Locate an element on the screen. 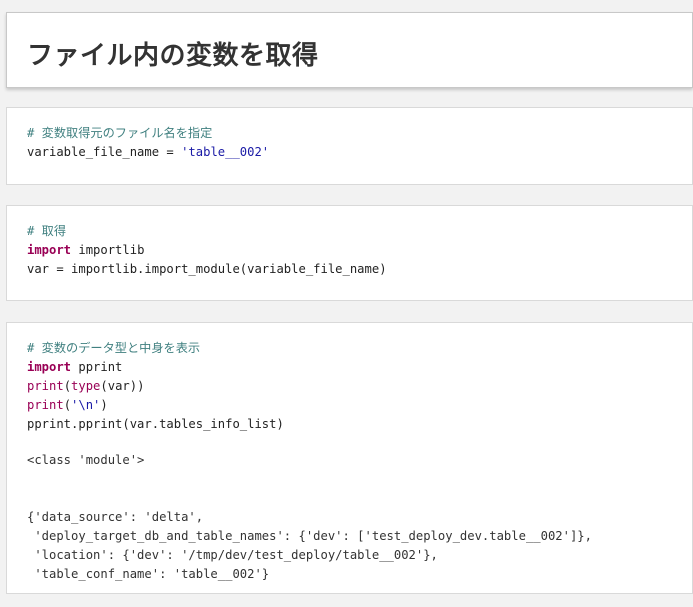 The width and height of the screenshot is (693, 607). code-line: import importlib is located at coordinates (85, 250).